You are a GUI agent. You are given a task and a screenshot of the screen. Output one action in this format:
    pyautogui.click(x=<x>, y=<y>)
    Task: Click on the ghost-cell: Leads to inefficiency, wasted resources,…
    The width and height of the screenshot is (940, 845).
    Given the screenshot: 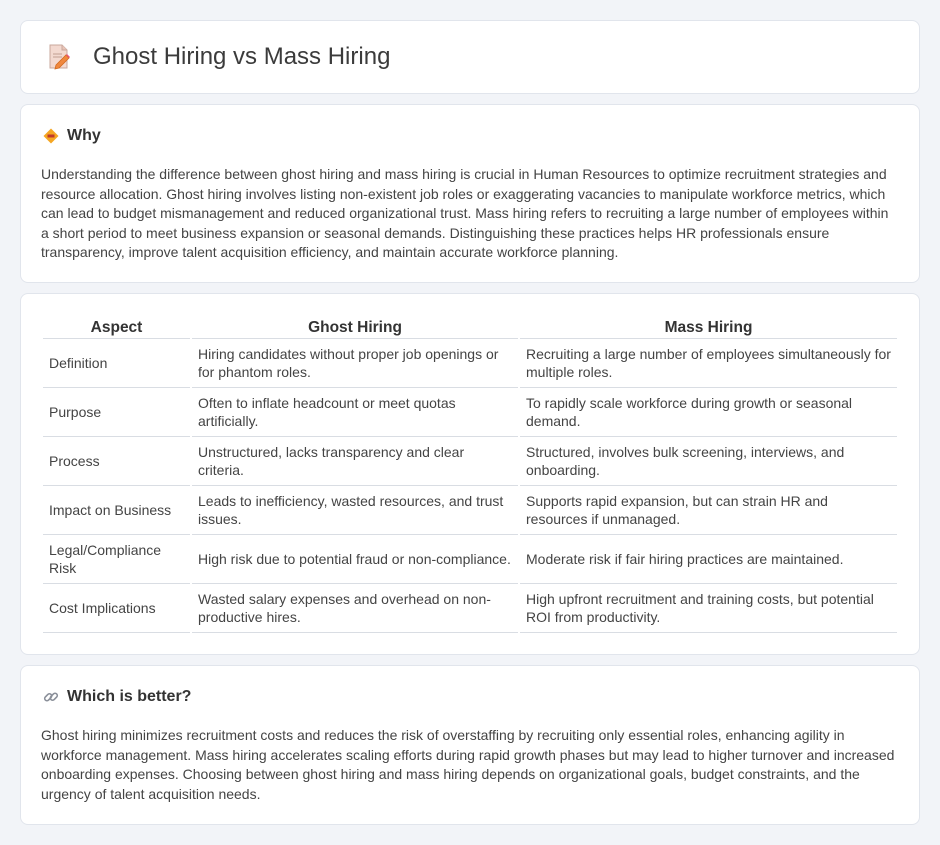 What is the action you would take?
    pyautogui.click(x=355, y=510)
    